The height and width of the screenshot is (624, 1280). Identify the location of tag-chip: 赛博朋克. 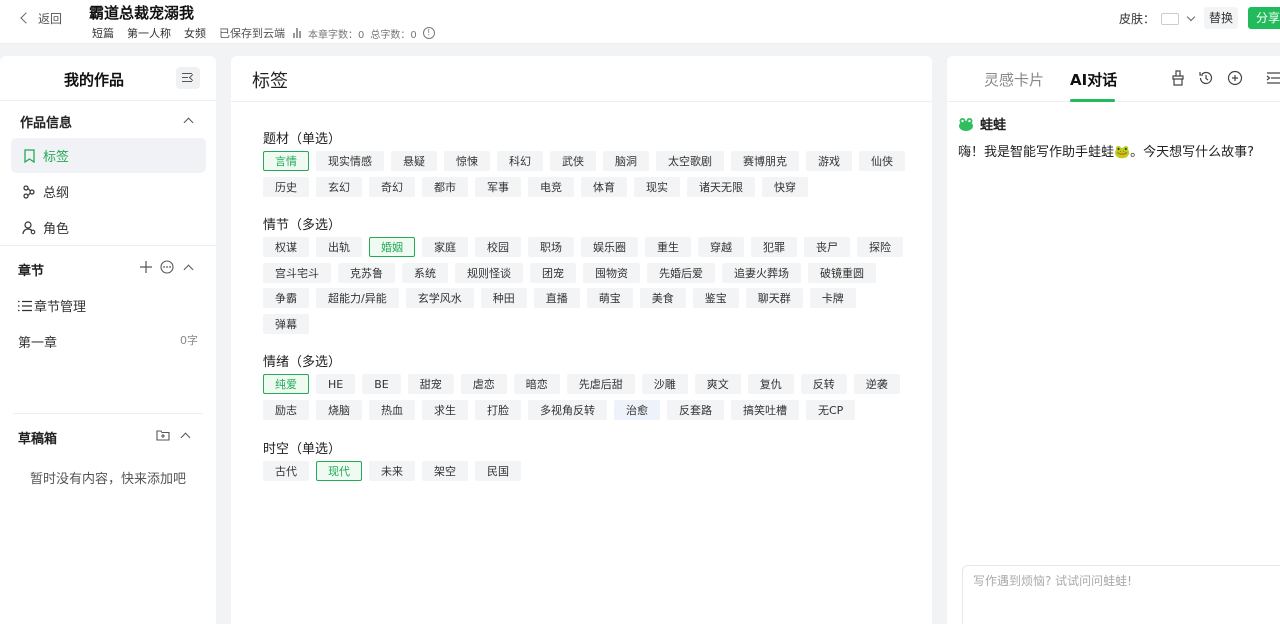
(765, 161).